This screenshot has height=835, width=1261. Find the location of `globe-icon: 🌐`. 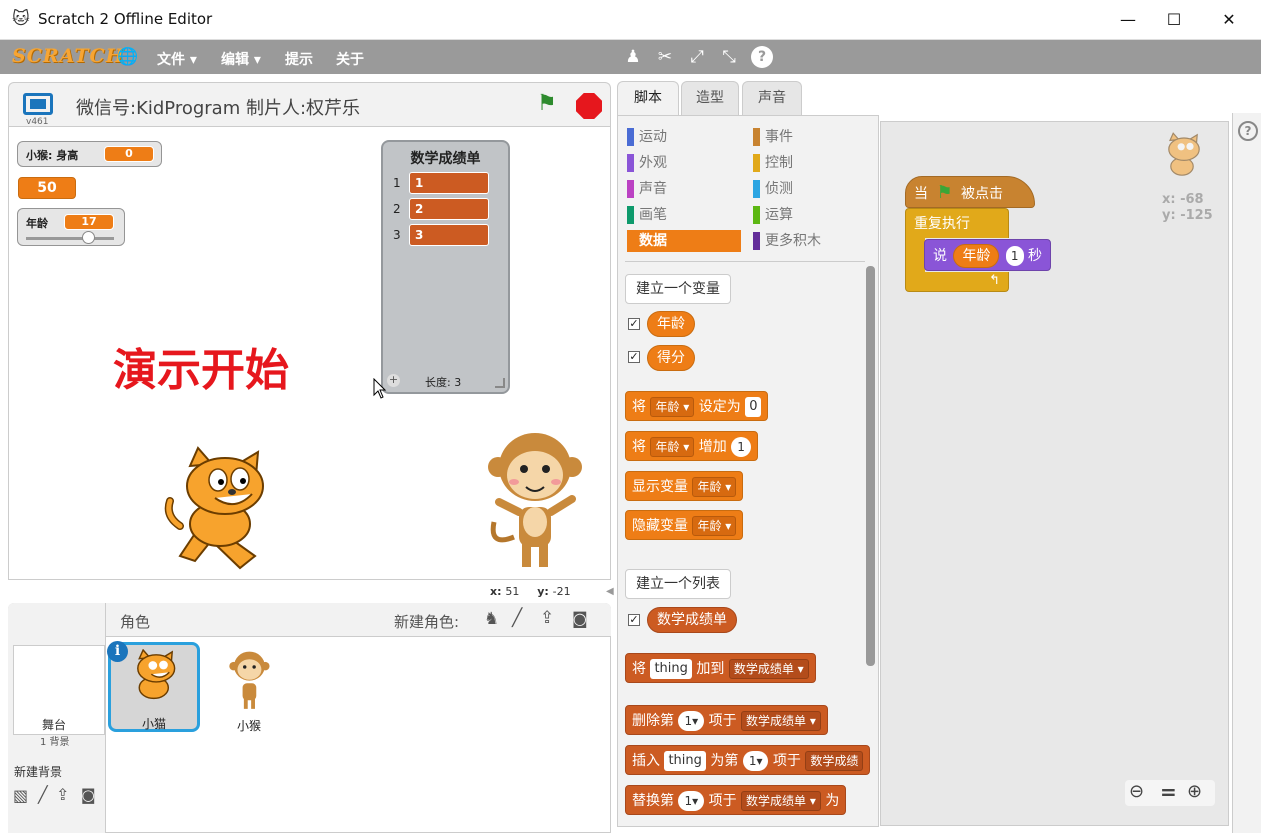

globe-icon: 🌐 is located at coordinates (128, 57).